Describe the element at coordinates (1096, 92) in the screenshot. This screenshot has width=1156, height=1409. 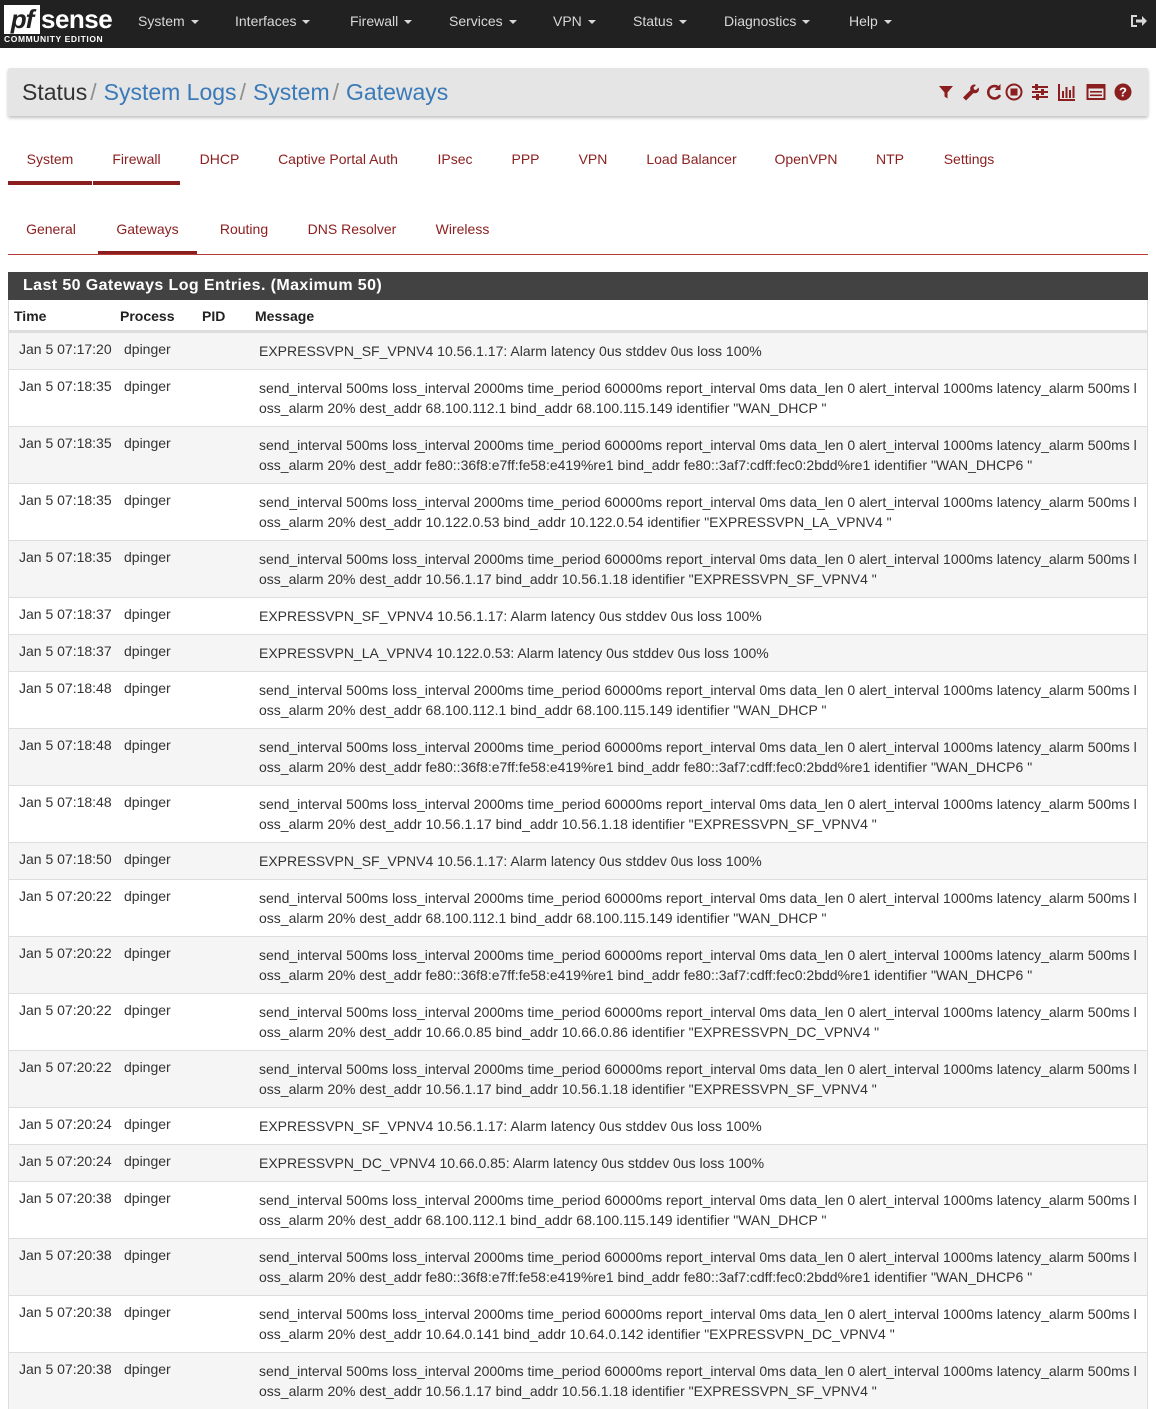
I see `table-icon` at that location.